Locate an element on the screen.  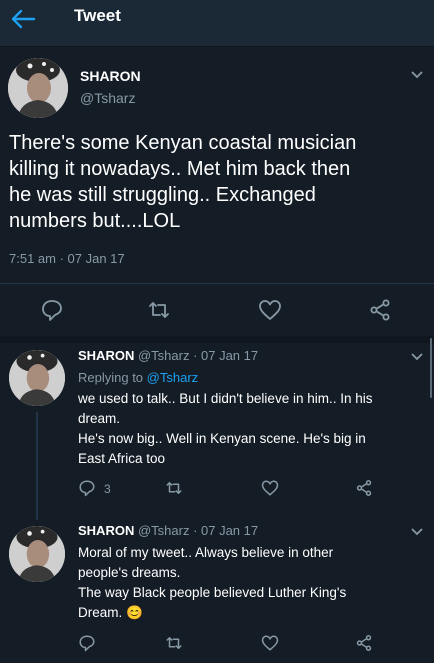
thread-line is located at coordinates (37, 466).